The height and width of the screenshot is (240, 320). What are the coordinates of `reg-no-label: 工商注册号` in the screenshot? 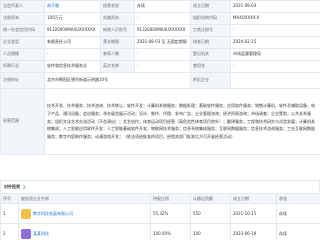 It's located at (210, 30).